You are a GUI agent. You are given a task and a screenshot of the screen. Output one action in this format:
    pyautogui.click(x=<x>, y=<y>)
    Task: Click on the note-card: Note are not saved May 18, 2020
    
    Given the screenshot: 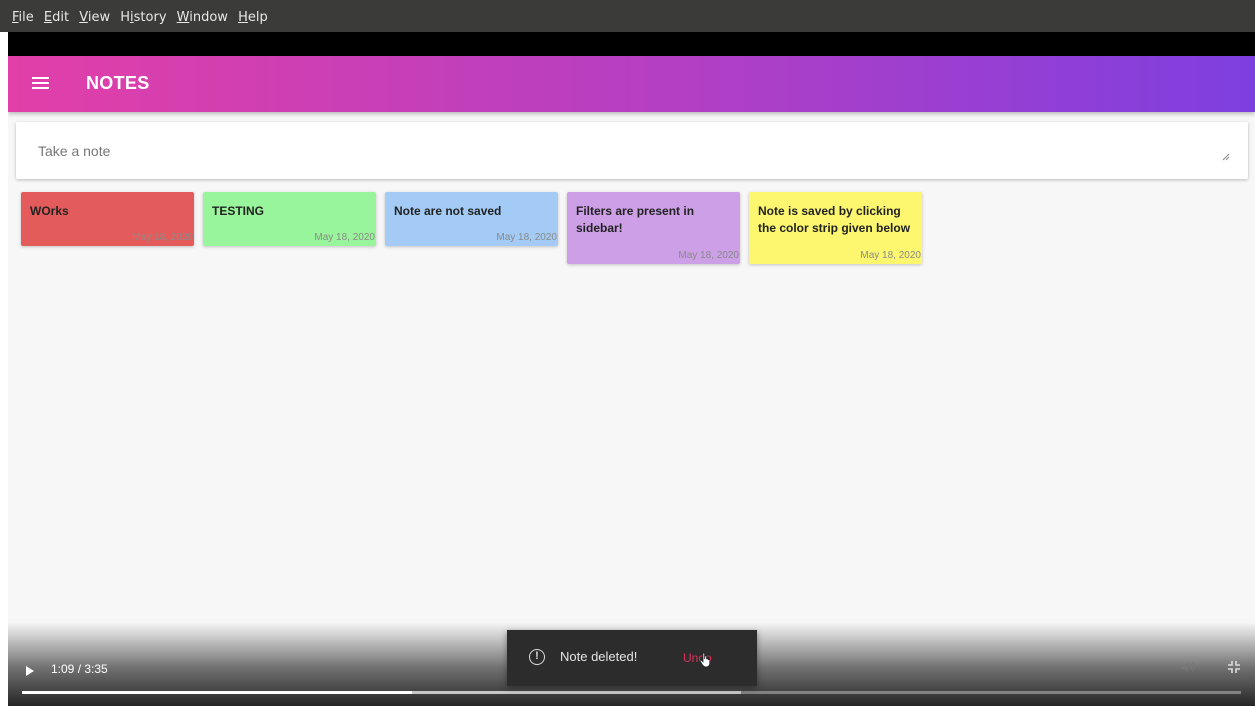 What is the action you would take?
    pyautogui.click(x=471, y=219)
    